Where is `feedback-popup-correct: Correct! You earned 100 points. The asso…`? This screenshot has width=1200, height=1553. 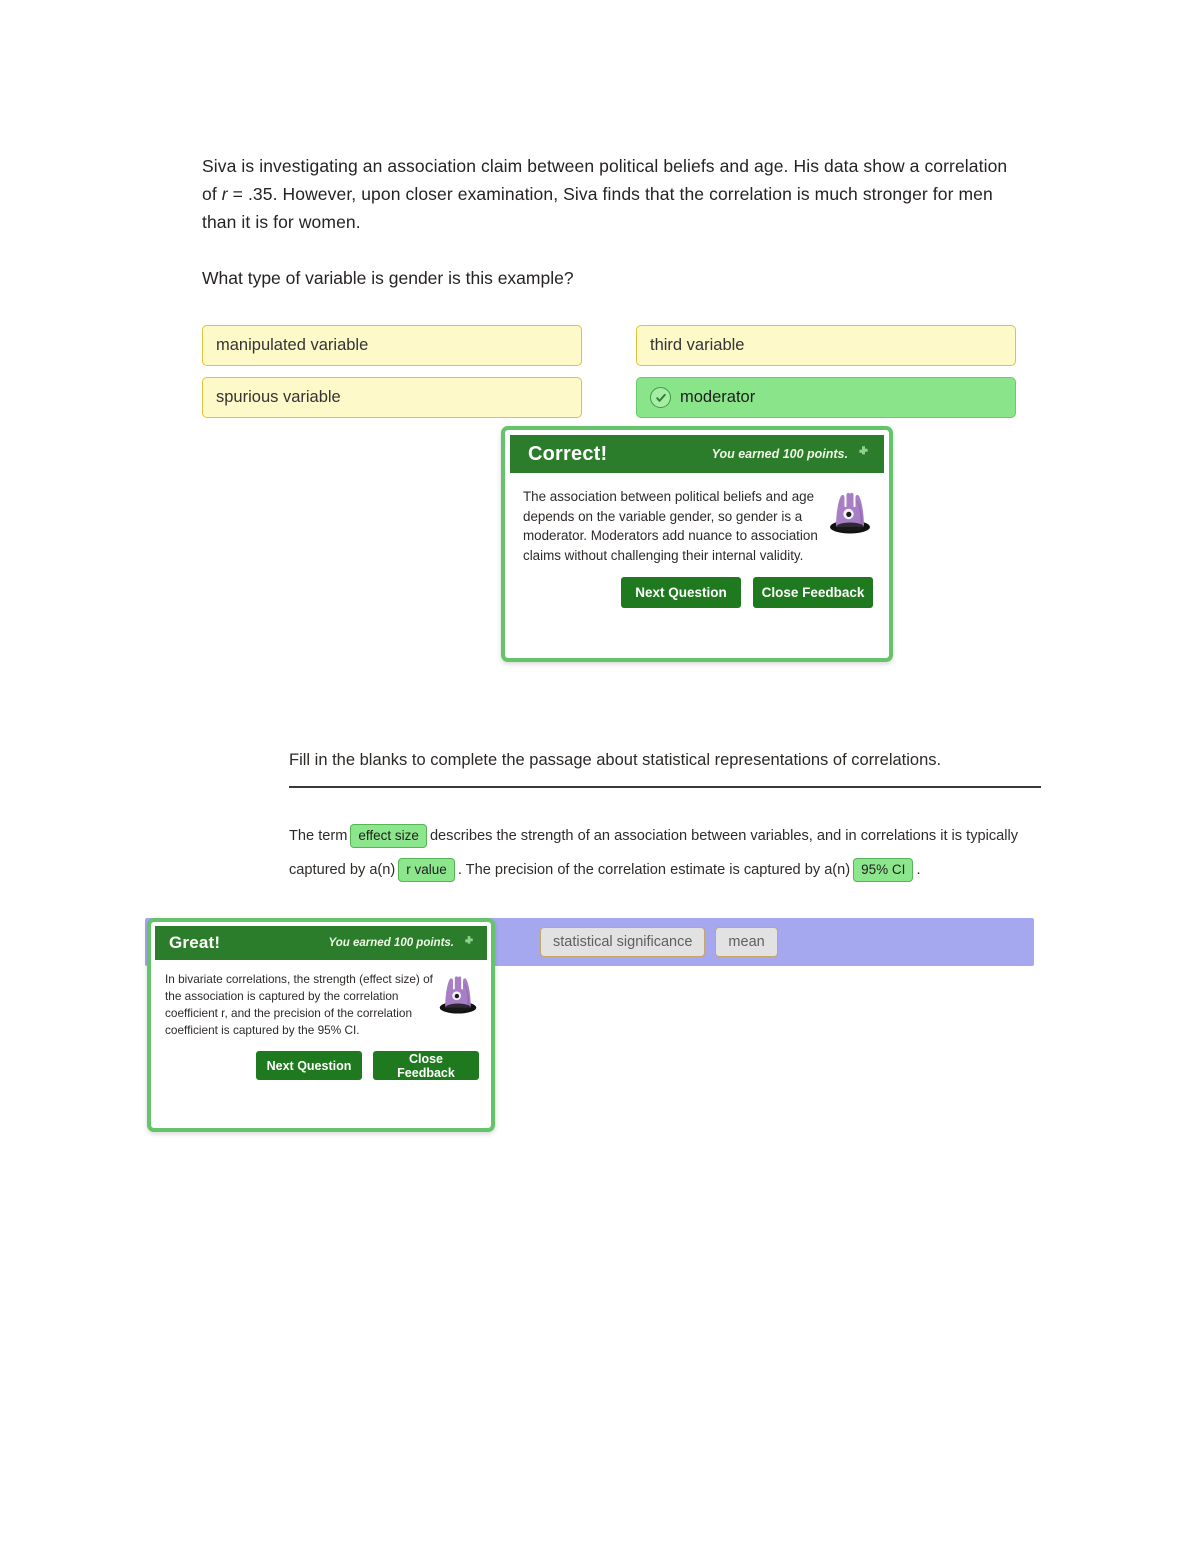 feedback-popup-correct: Correct! You earned 100 points. The asso… is located at coordinates (697, 544).